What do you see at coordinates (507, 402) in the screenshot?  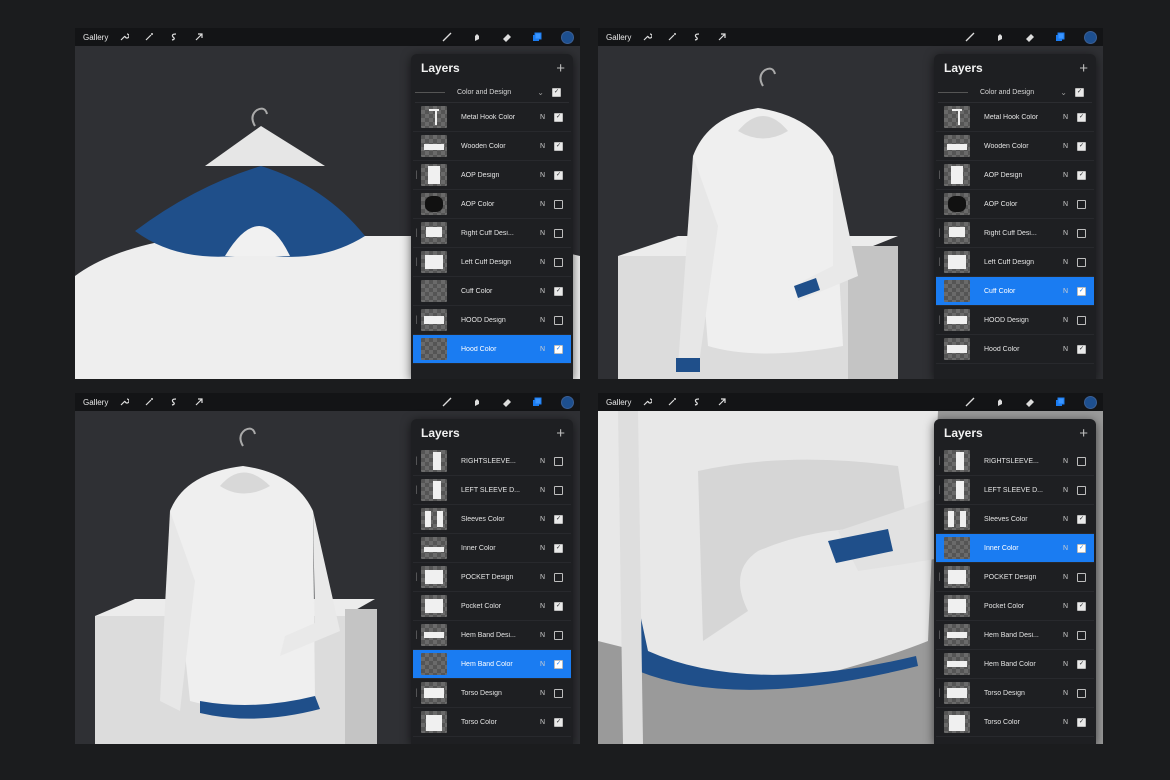 I see `eraser-icon` at bounding box center [507, 402].